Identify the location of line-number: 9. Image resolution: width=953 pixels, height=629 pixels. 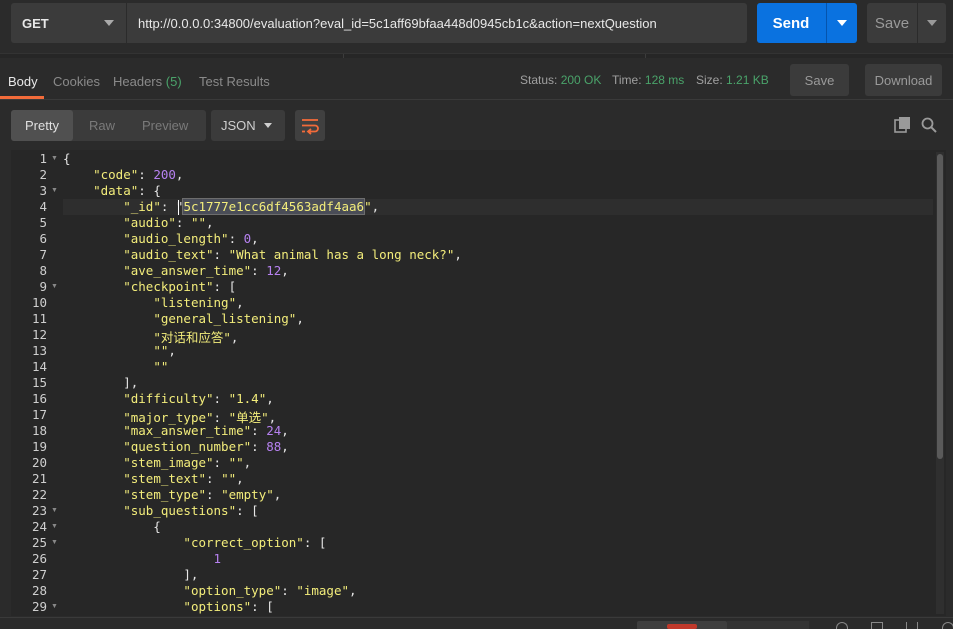
(43, 286).